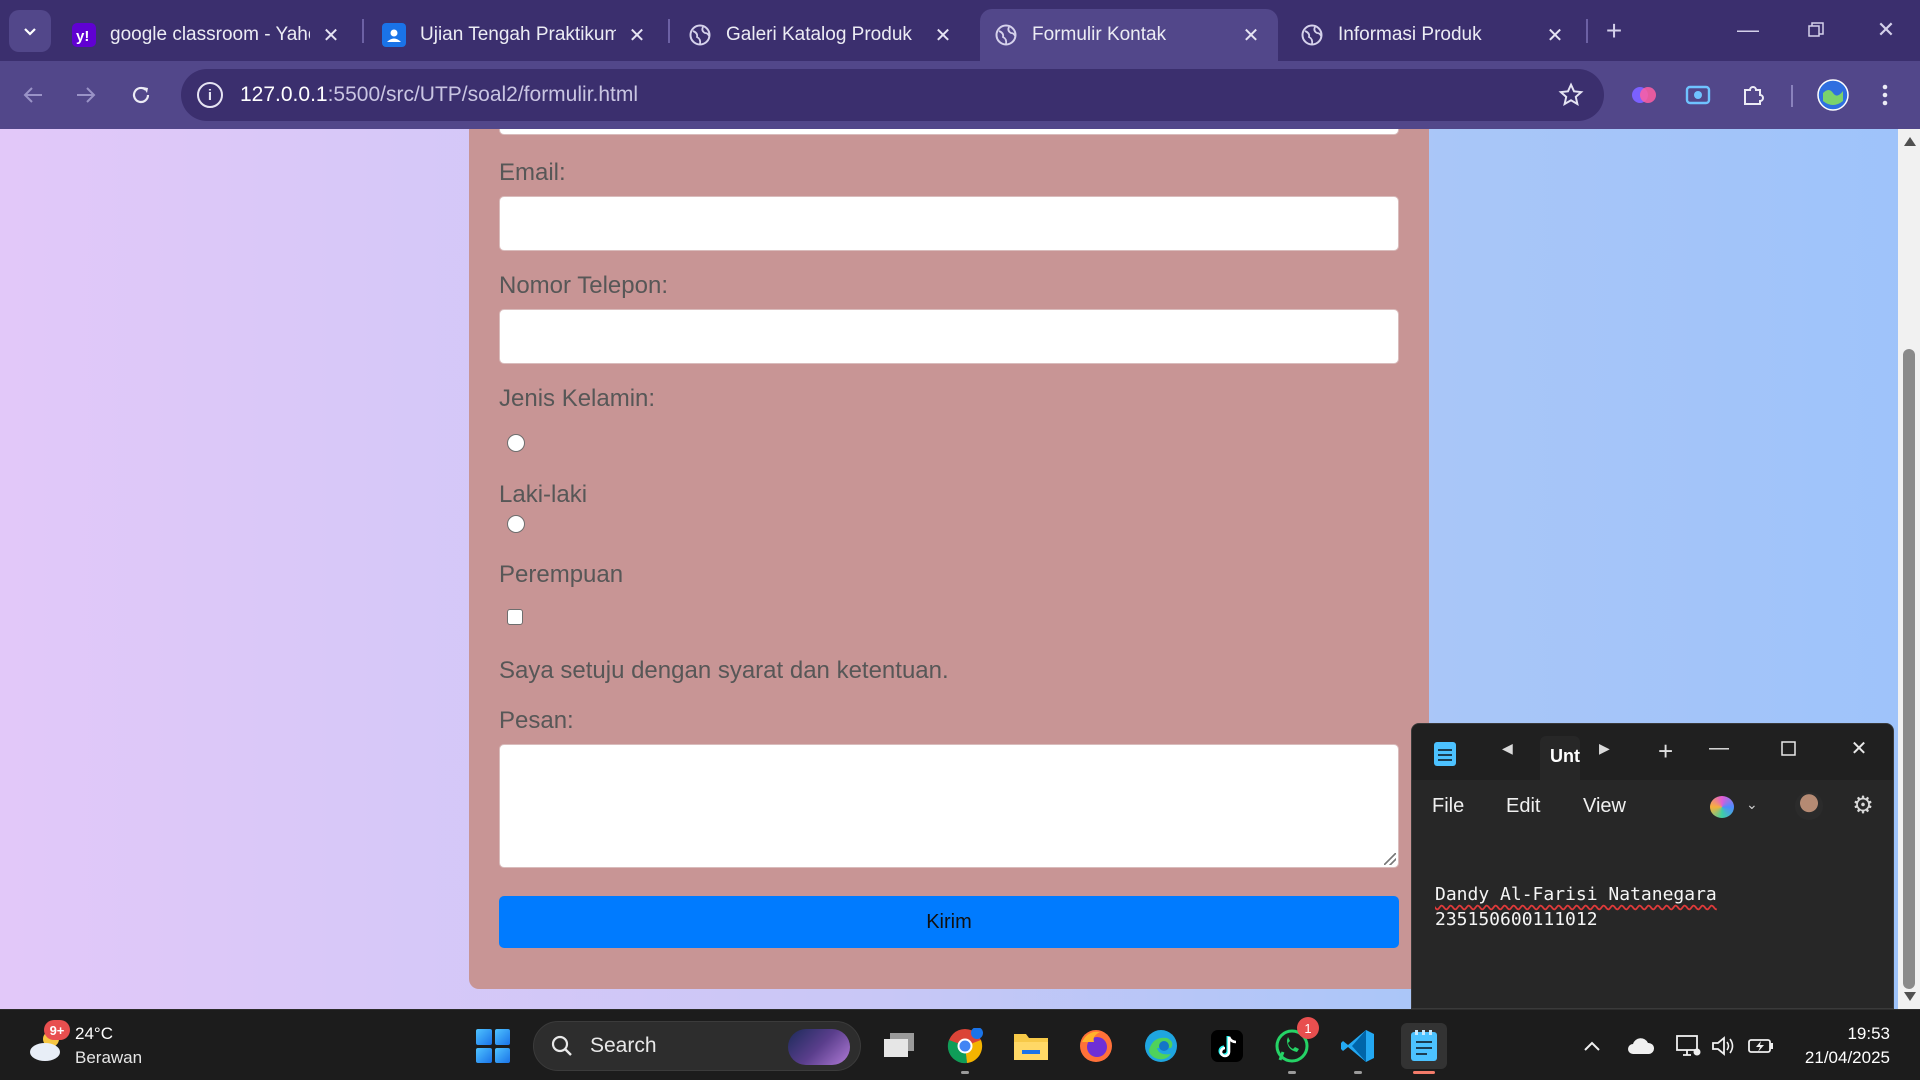 Image resolution: width=1920 pixels, height=1080 pixels. I want to click on scroll-up-arrow-icon, so click(1910, 141).